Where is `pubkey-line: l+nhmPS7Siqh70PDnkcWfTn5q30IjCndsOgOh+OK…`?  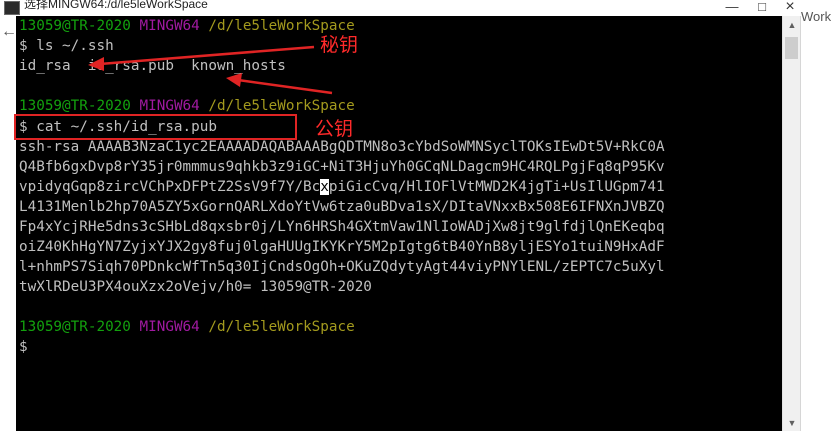
pubkey-line: l+nhmPS7Siqh70PDnkcWfTn5q30IjCndsOgOh+OK… is located at coordinates (342, 267).